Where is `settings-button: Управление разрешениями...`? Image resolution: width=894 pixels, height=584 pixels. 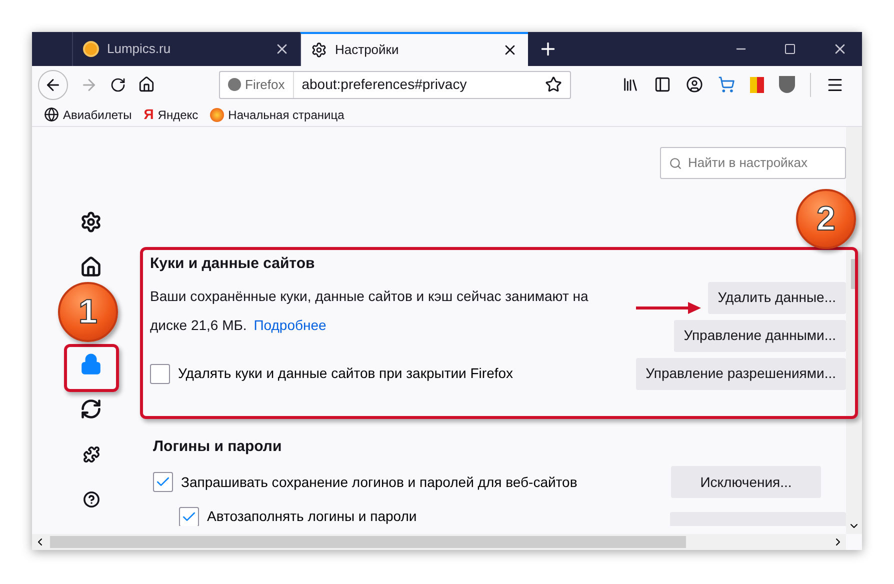
settings-button: Управление разрешениями... is located at coordinates (741, 374).